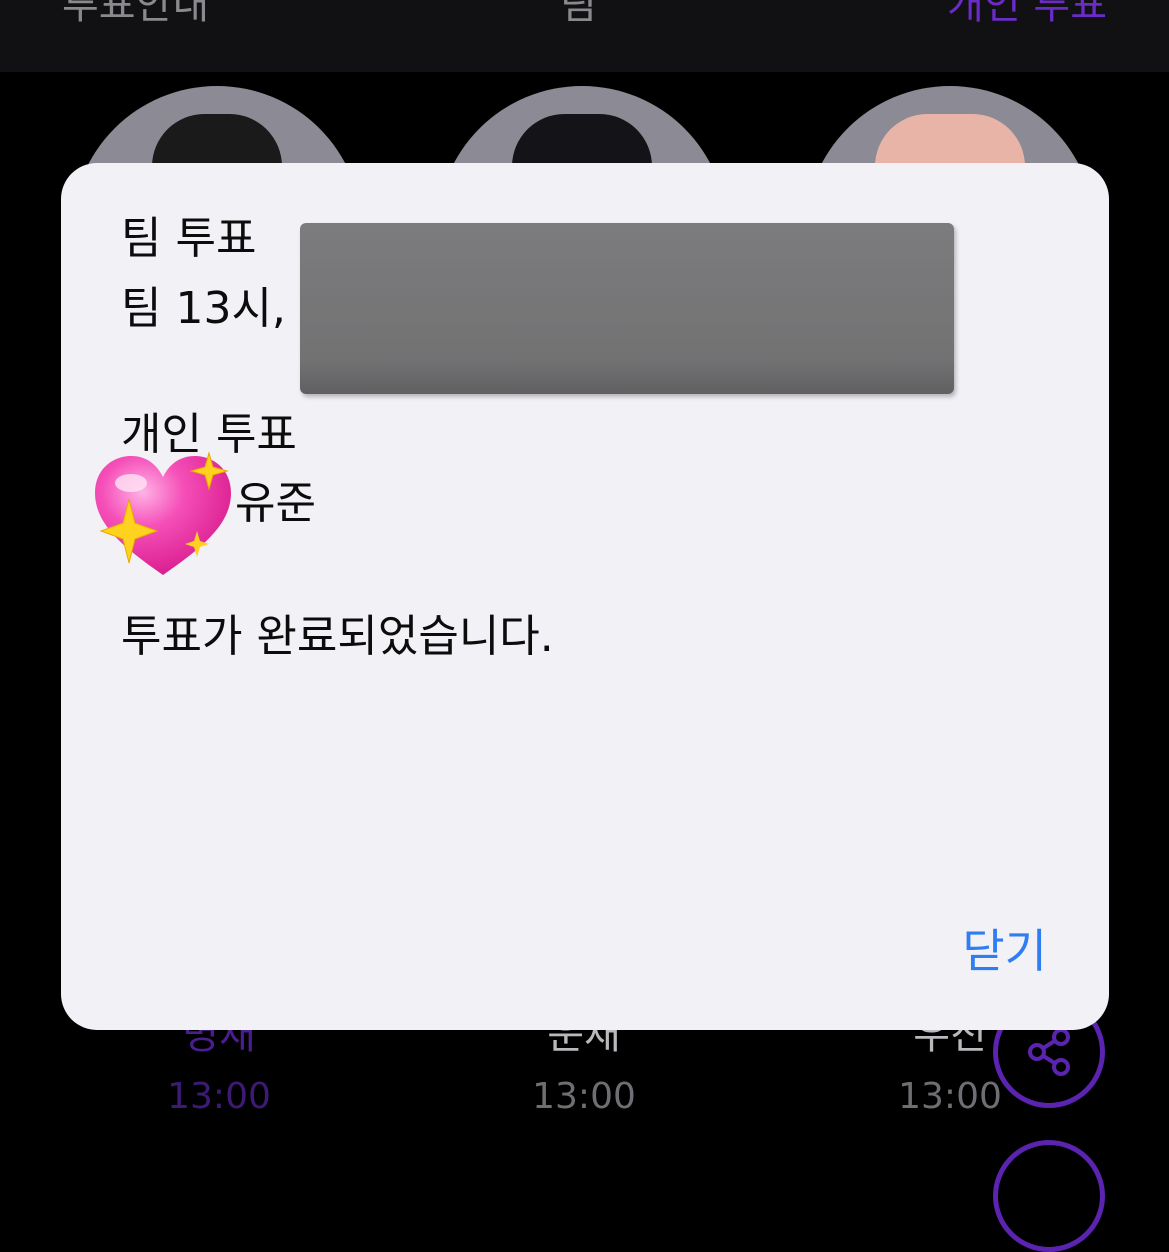  I want to click on sparkling-heart-icon, so click(163, 513).